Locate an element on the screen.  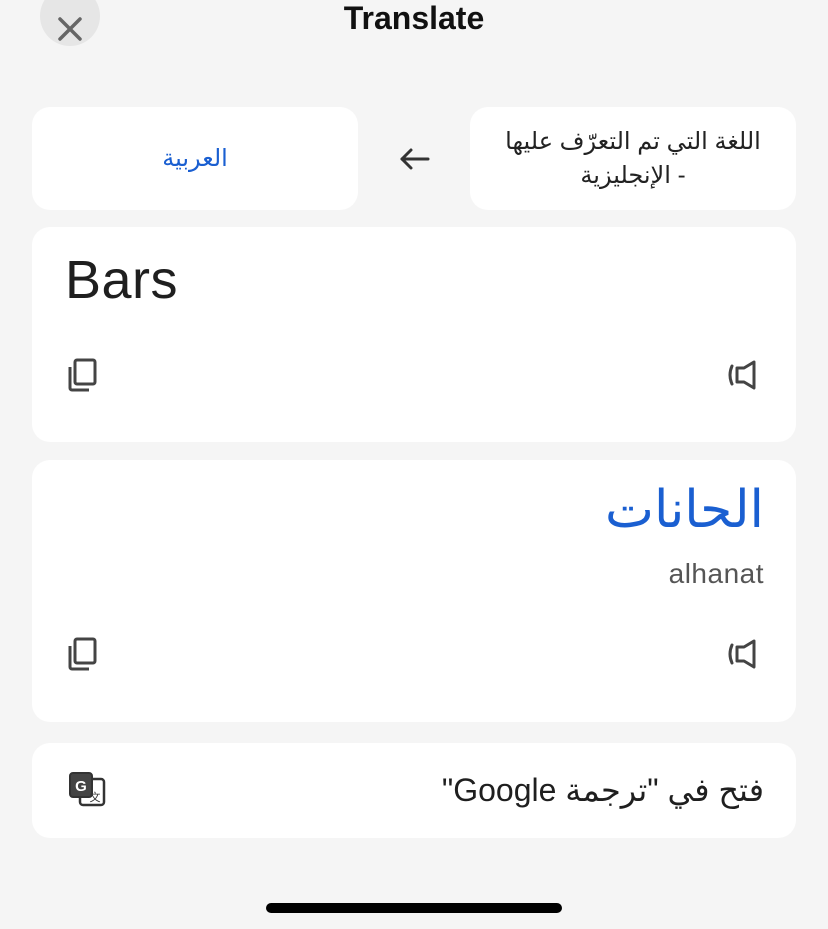
source-language-button: اللغة التي تم التعرّف عليها - الإنجليزية is located at coordinates (633, 158).